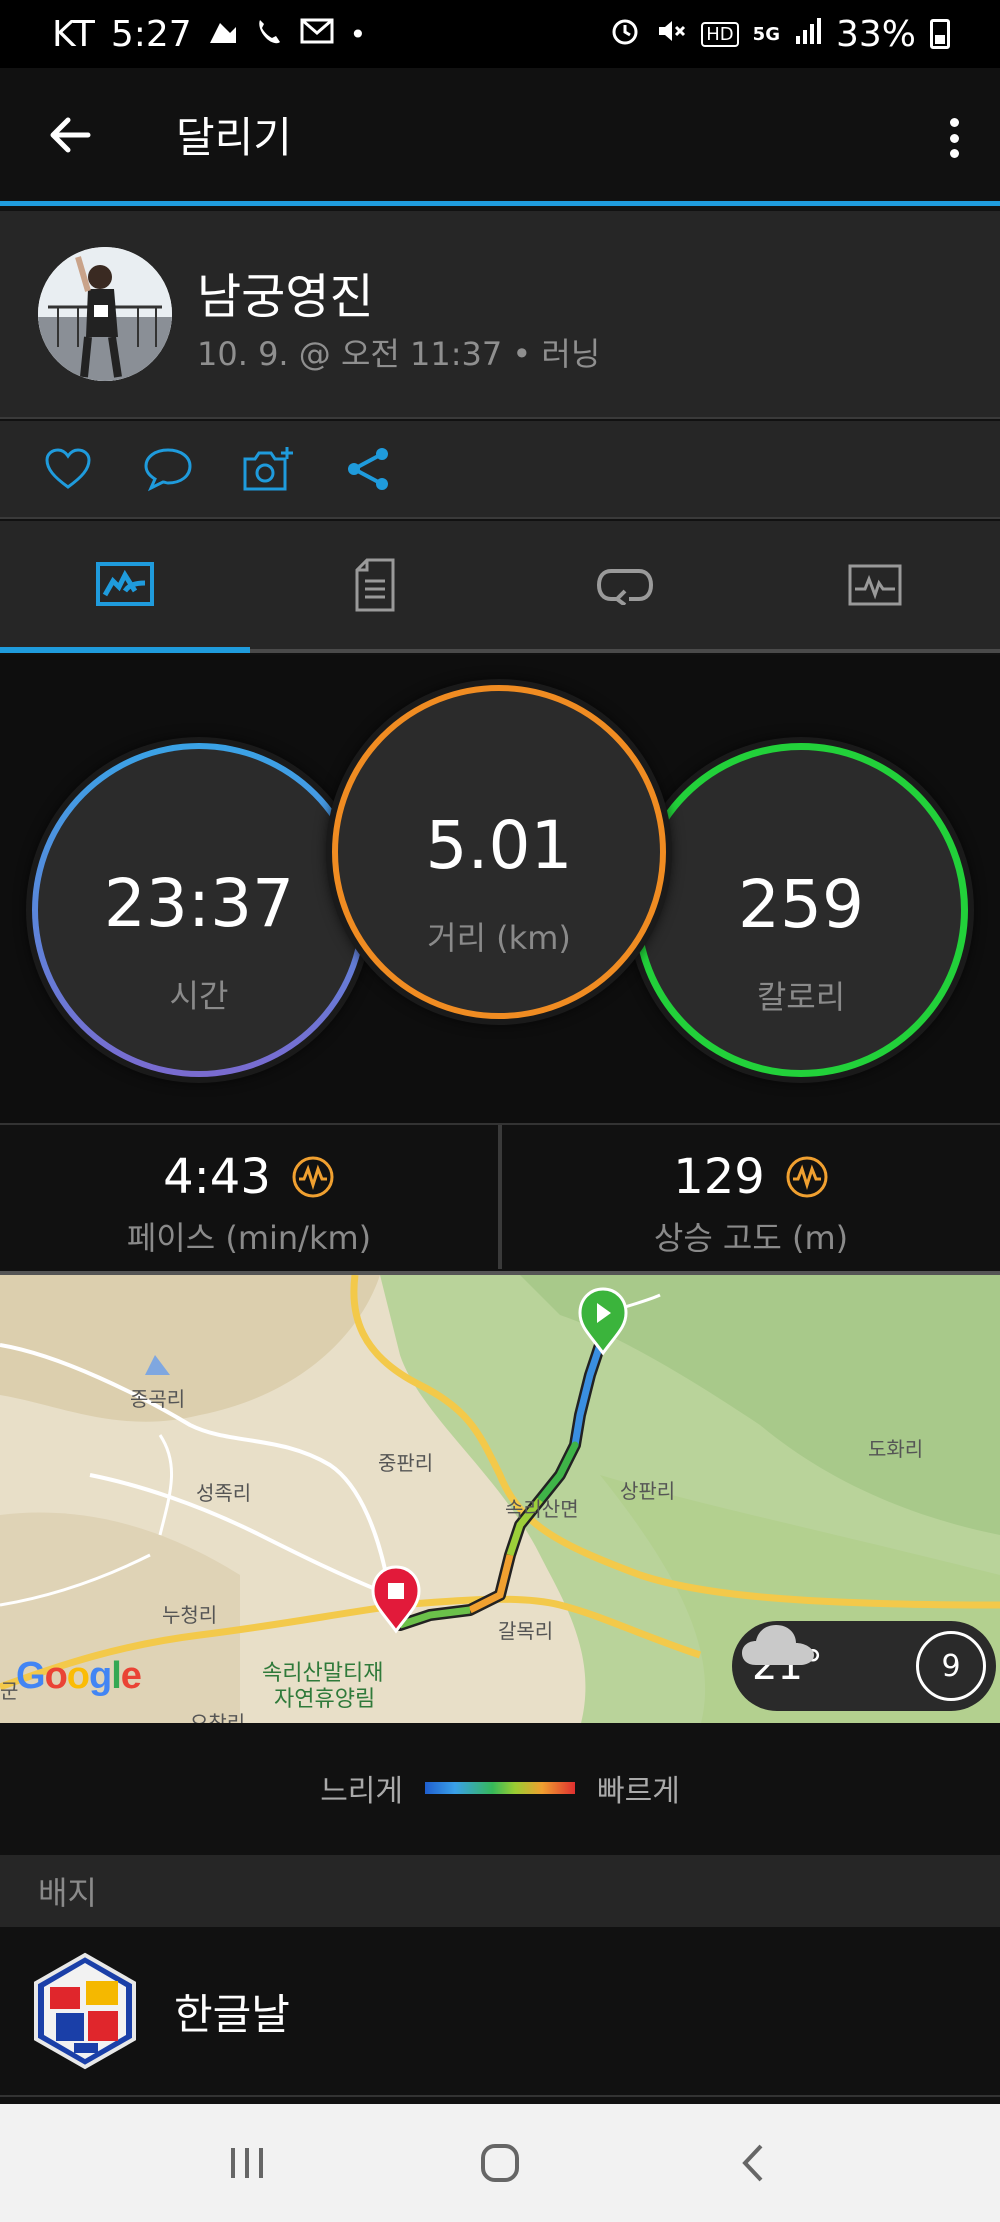 The width and height of the screenshot is (1000, 2222). Describe the element at coordinates (199, 903) in the screenshot. I see `time-value: 23:37` at that location.